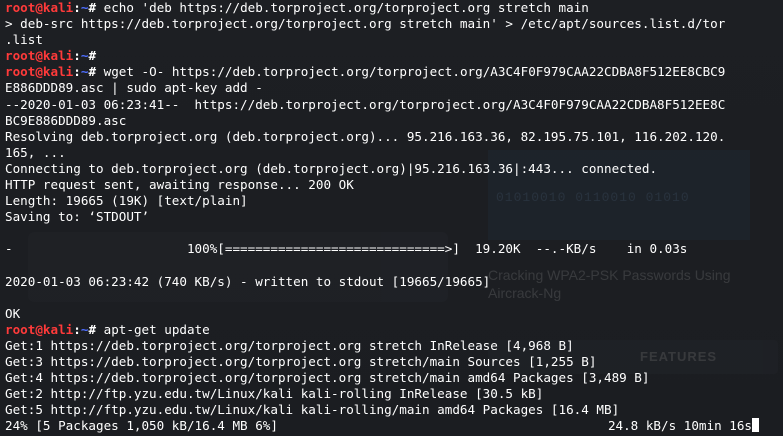  What do you see at coordinates (394, 121) in the screenshot?
I see `output-line: BC9E886DDD89.asc` at bounding box center [394, 121].